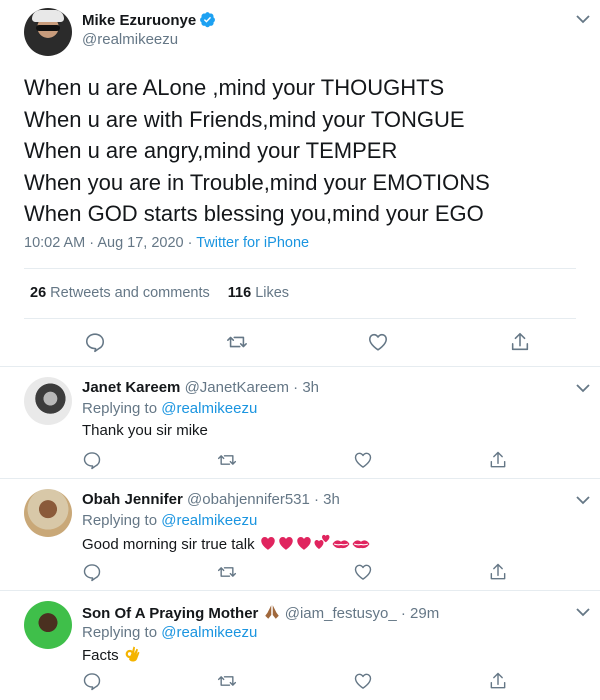 The image size is (600, 700). Describe the element at coordinates (172, 613) in the screenshot. I see `reply-author-name: Son Of A Praying Mother` at that location.